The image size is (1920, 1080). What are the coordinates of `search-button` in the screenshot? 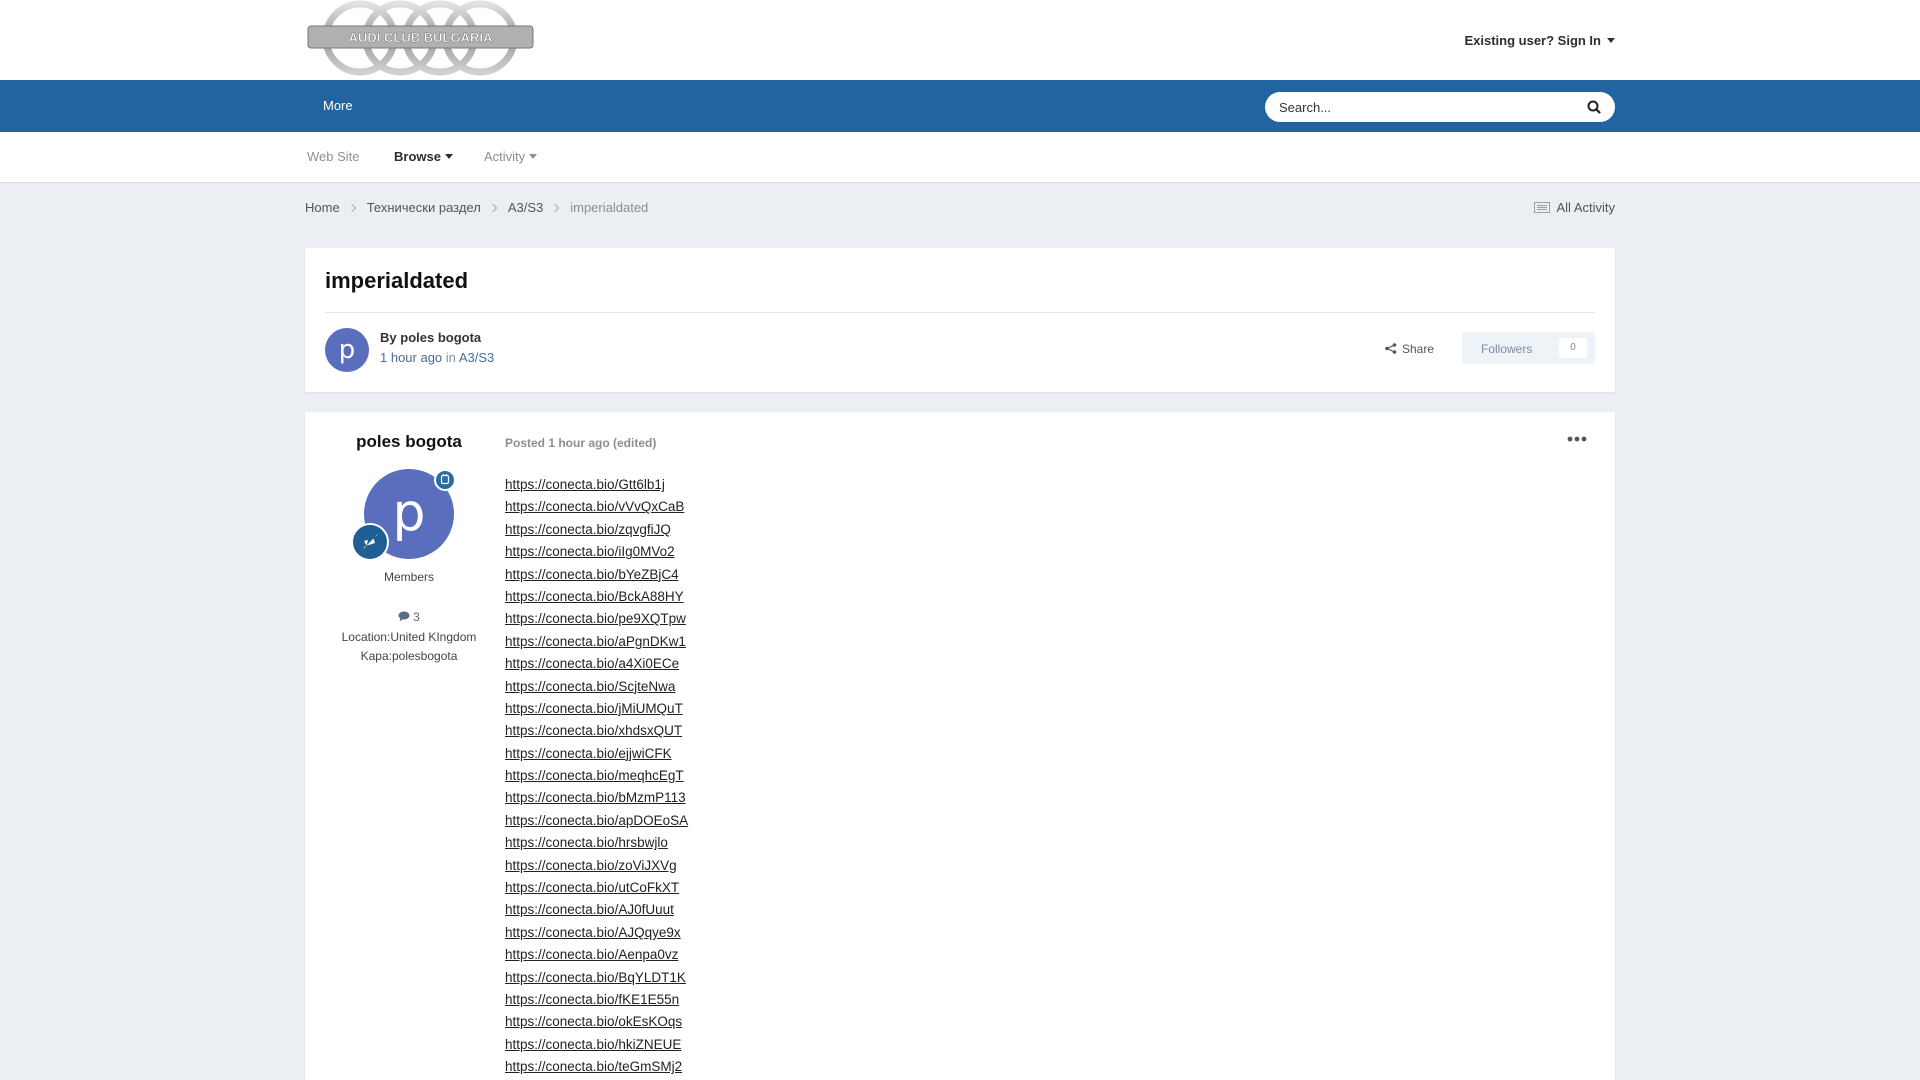 It's located at (1594, 107).